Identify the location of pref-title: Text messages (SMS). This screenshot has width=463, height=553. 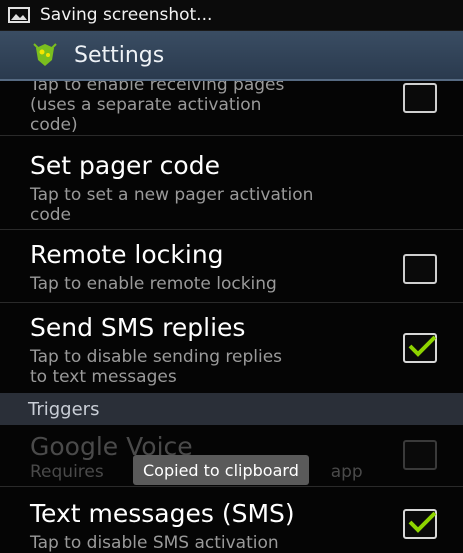
(162, 513).